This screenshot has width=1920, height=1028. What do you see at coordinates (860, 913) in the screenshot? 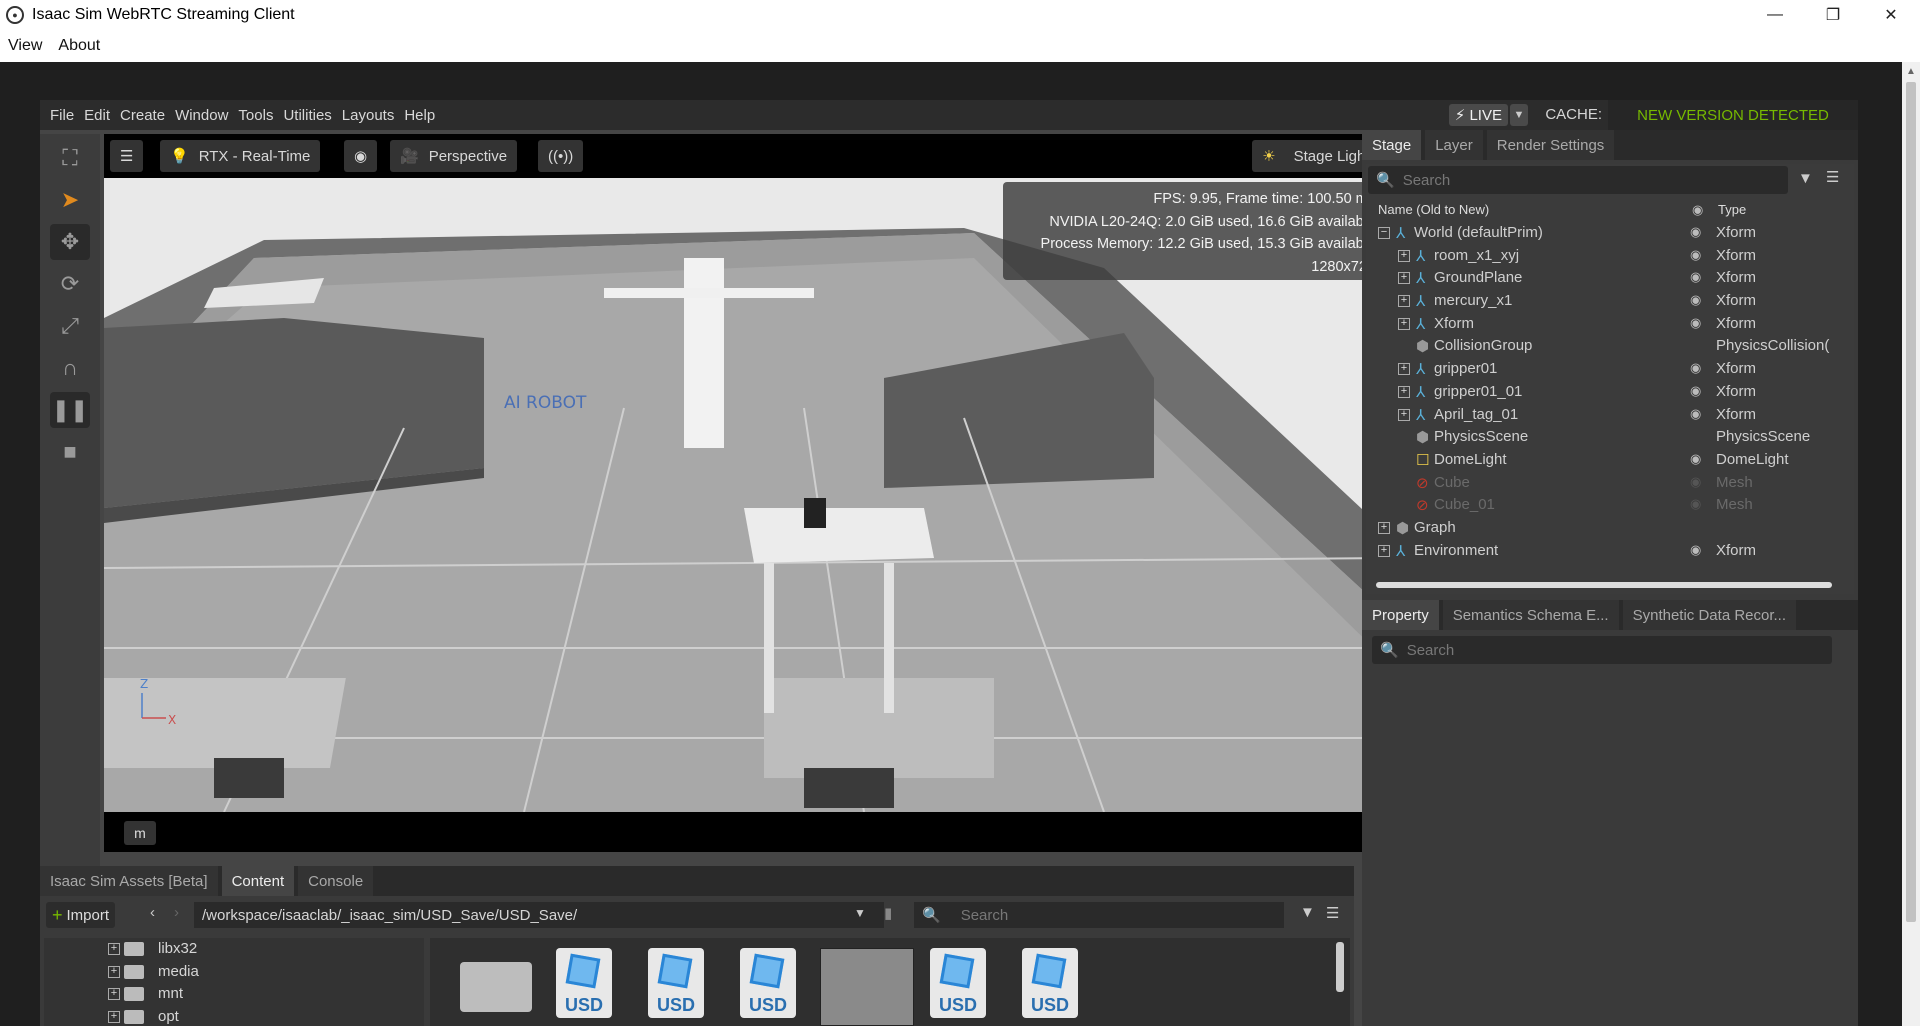
I see `path-dropdown-icon: ▼` at bounding box center [860, 913].